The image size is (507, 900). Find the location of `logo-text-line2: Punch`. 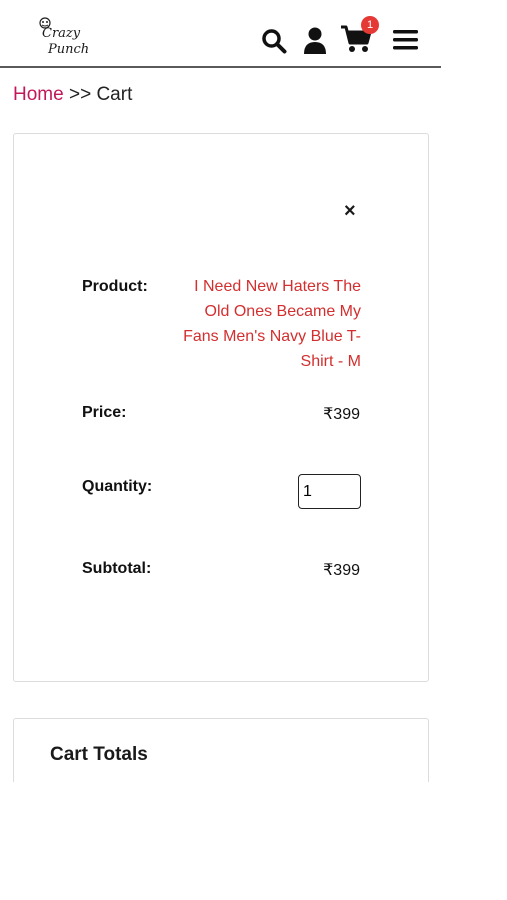

logo-text-line2: Punch is located at coordinates (69, 49).